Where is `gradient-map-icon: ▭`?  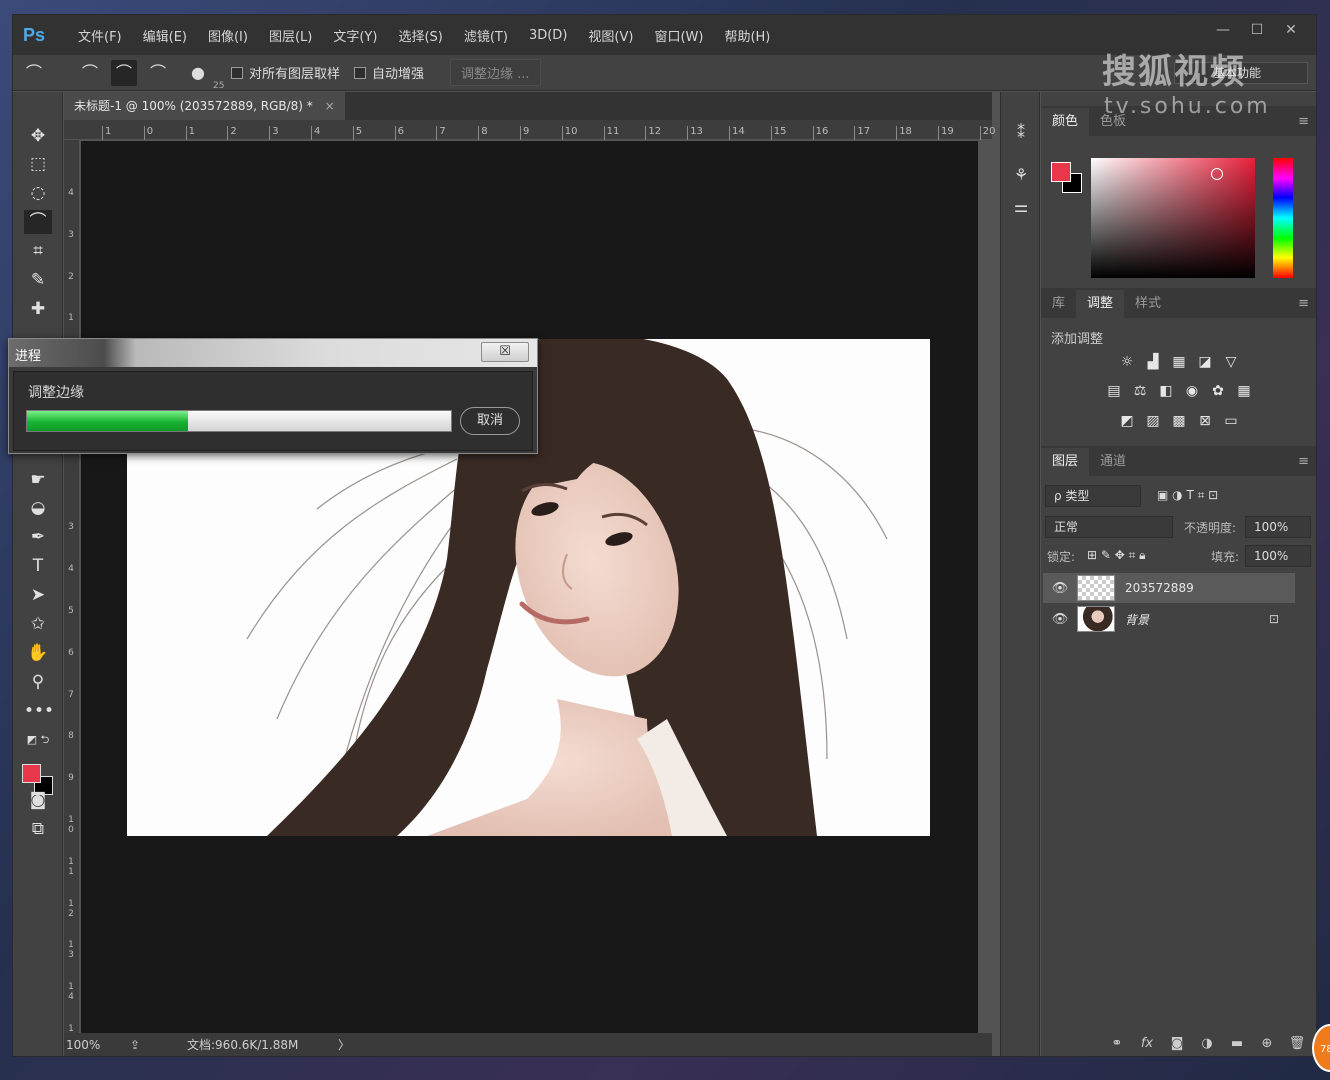 gradient-map-icon: ▭ is located at coordinates (1231, 421).